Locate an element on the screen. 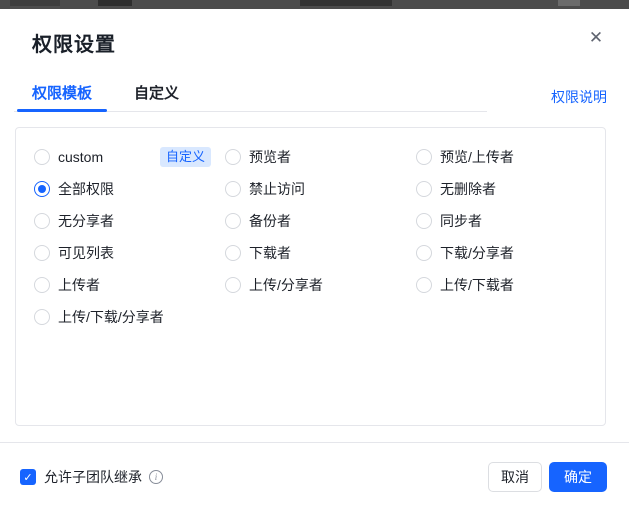  tab-label: 权限模板 is located at coordinates (62, 93).